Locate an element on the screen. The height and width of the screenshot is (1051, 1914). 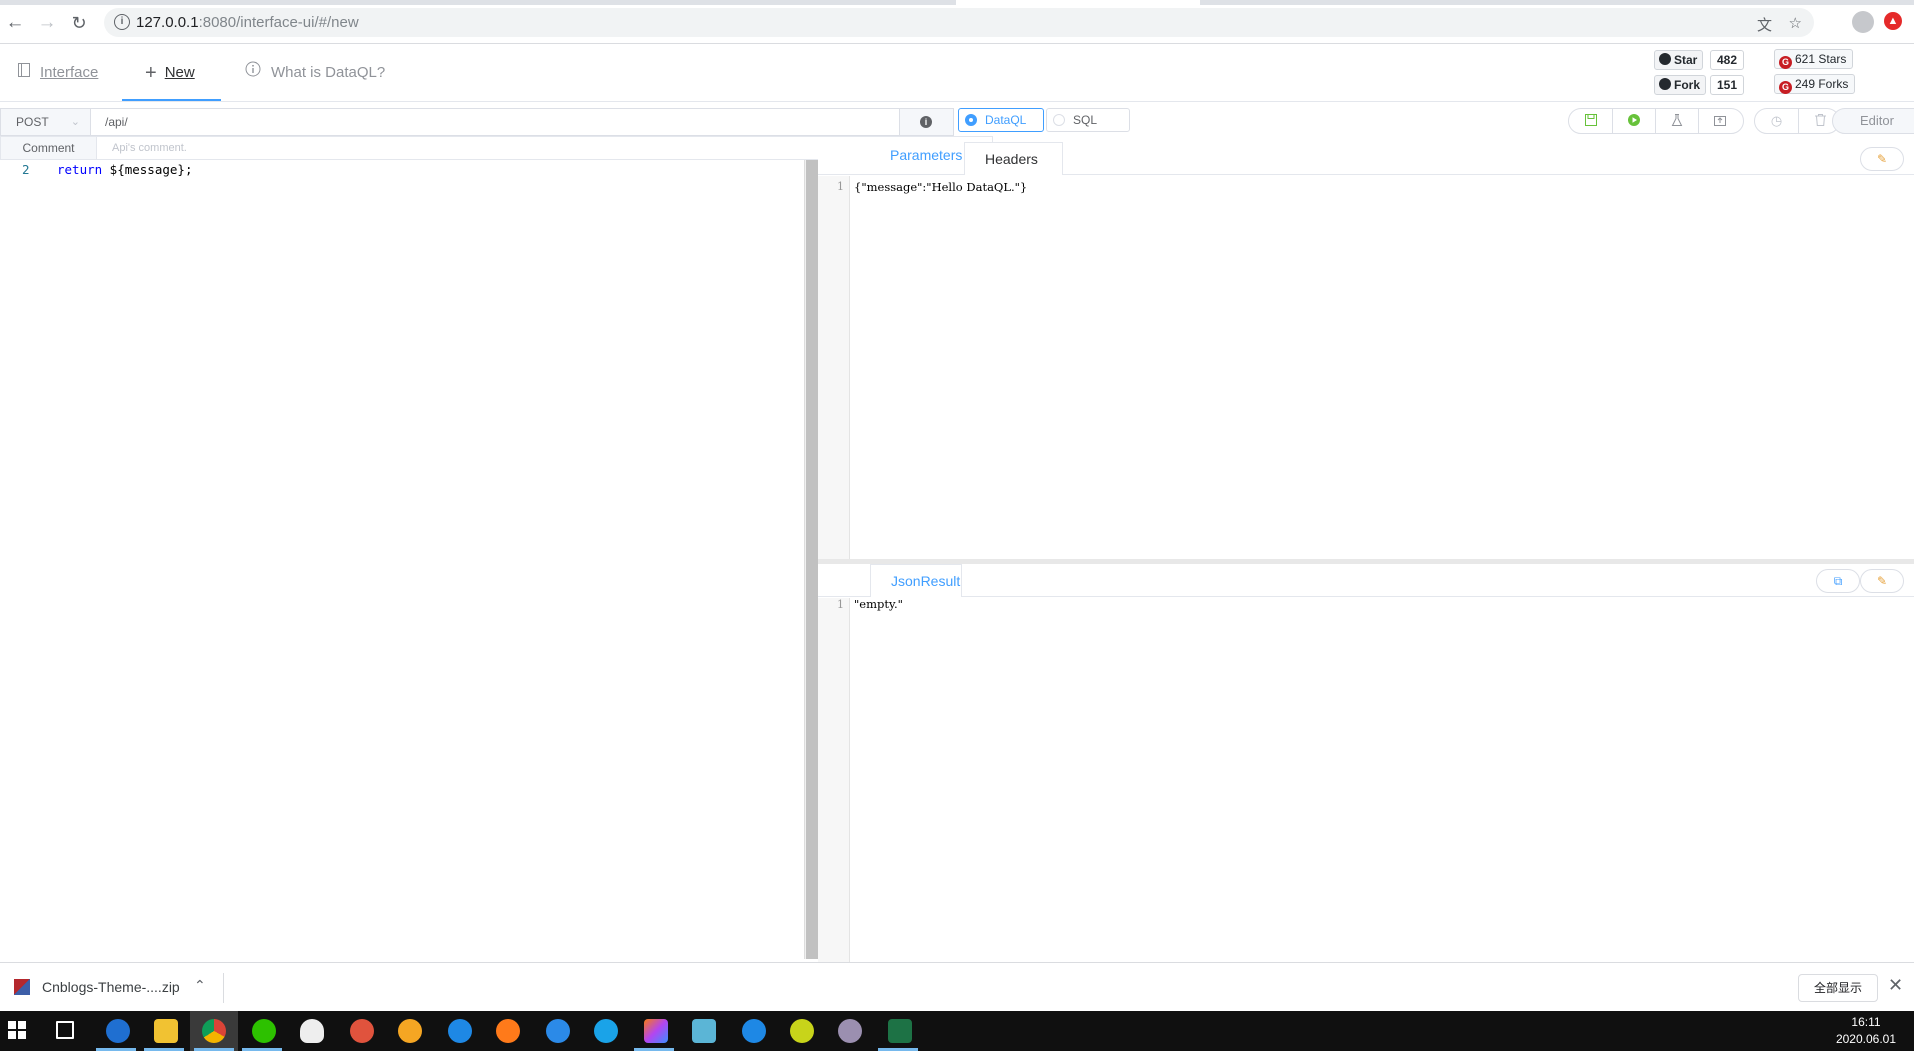
windows-start-icon is located at coordinates (17, 1030).